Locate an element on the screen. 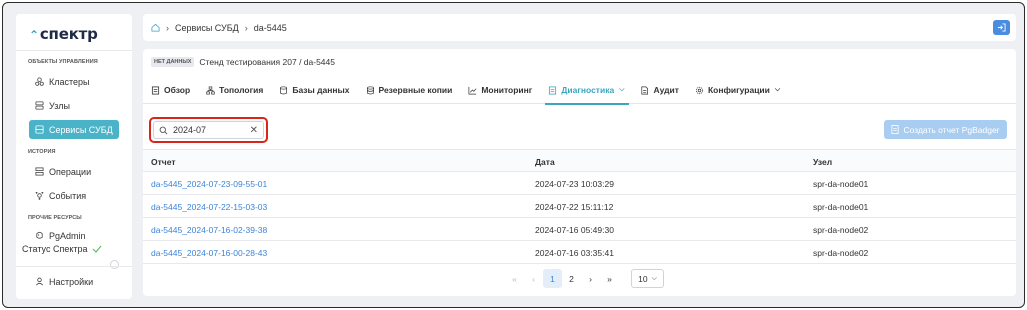  report-date: 2024-07-23 10:03:29 is located at coordinates (574, 183).